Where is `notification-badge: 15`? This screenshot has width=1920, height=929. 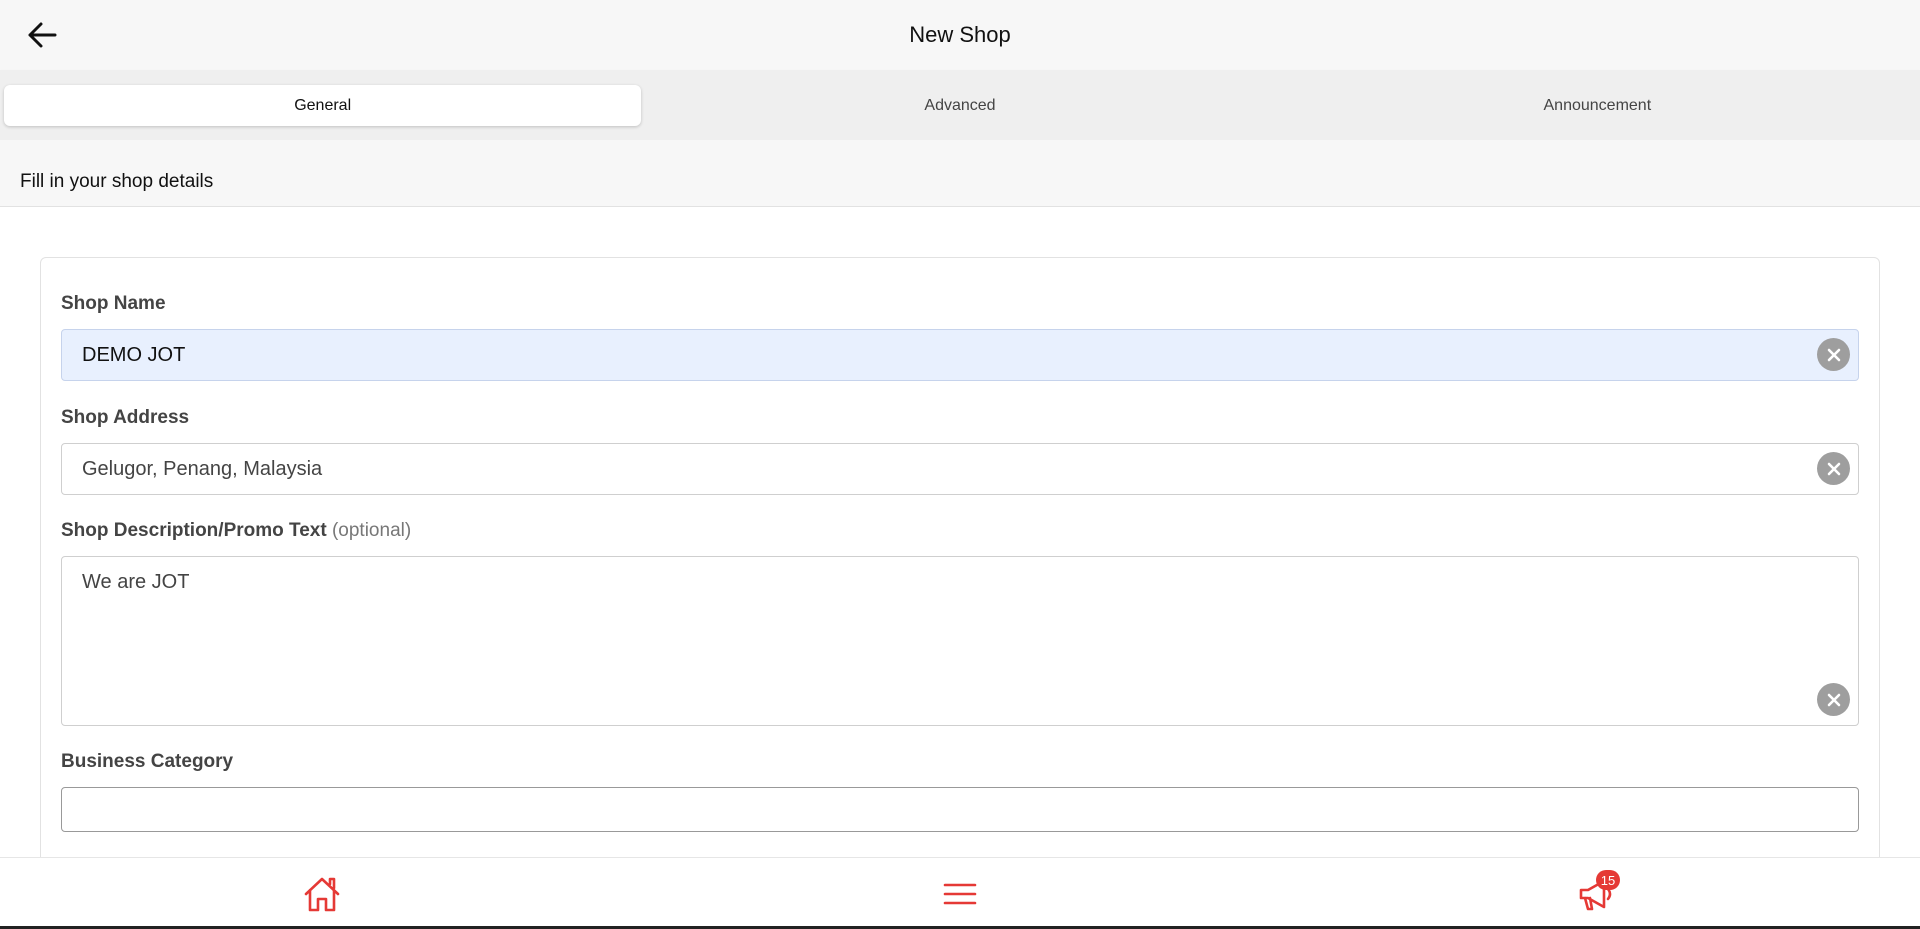 notification-badge: 15 is located at coordinates (1608, 880).